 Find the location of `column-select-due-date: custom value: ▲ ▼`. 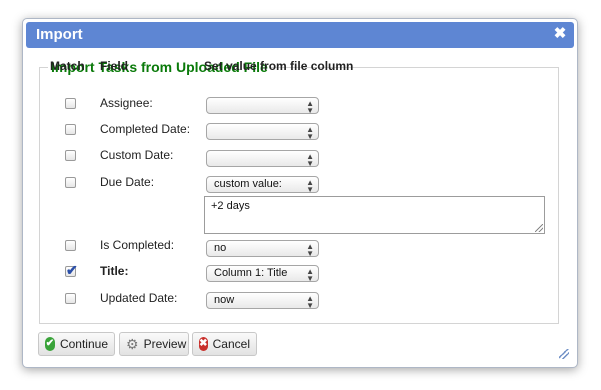

column-select-due-date: custom value: ▲ ▼ is located at coordinates (262, 185).